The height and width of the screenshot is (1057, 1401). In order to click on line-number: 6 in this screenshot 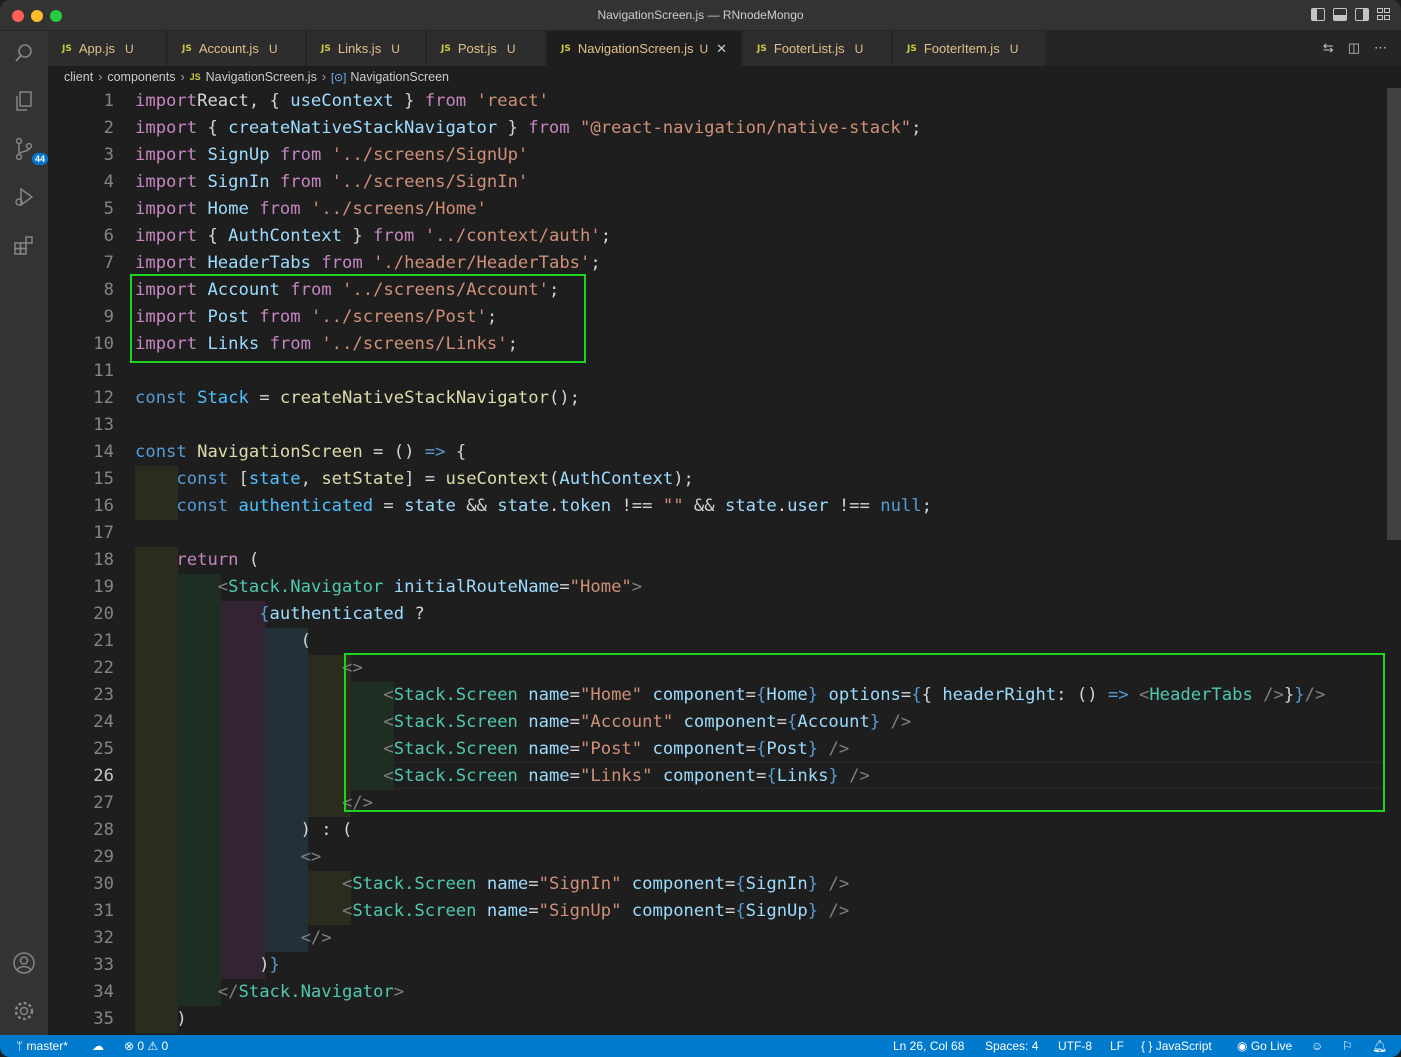, I will do `click(108, 236)`.